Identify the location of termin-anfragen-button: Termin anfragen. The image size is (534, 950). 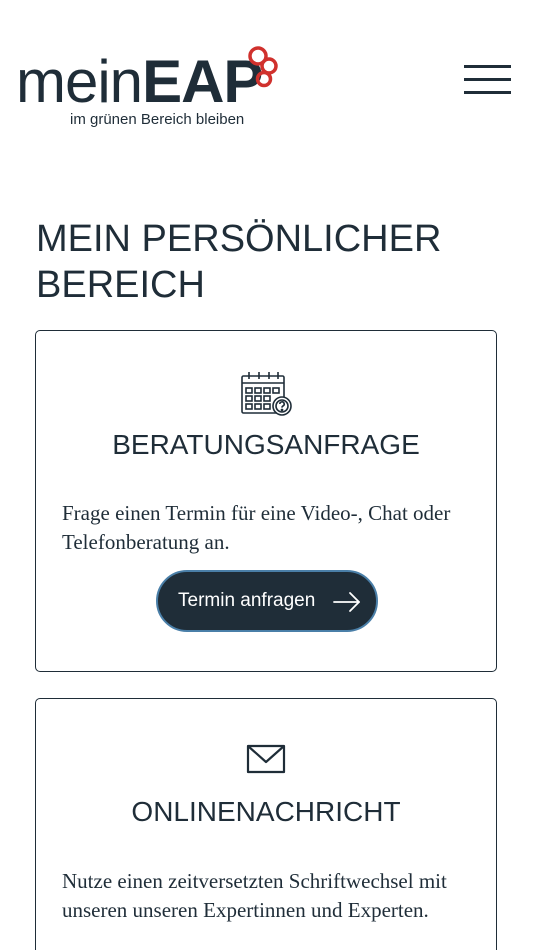
(267, 601).